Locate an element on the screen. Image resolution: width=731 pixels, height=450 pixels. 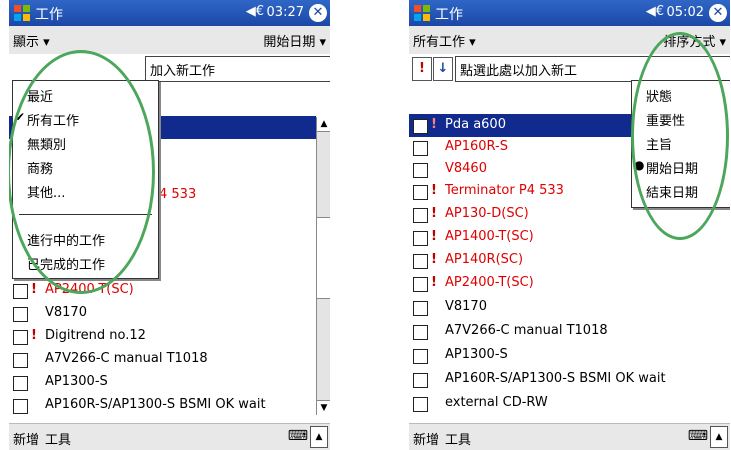
scroll-up-icon: ▲ is located at coordinates (323, 124).